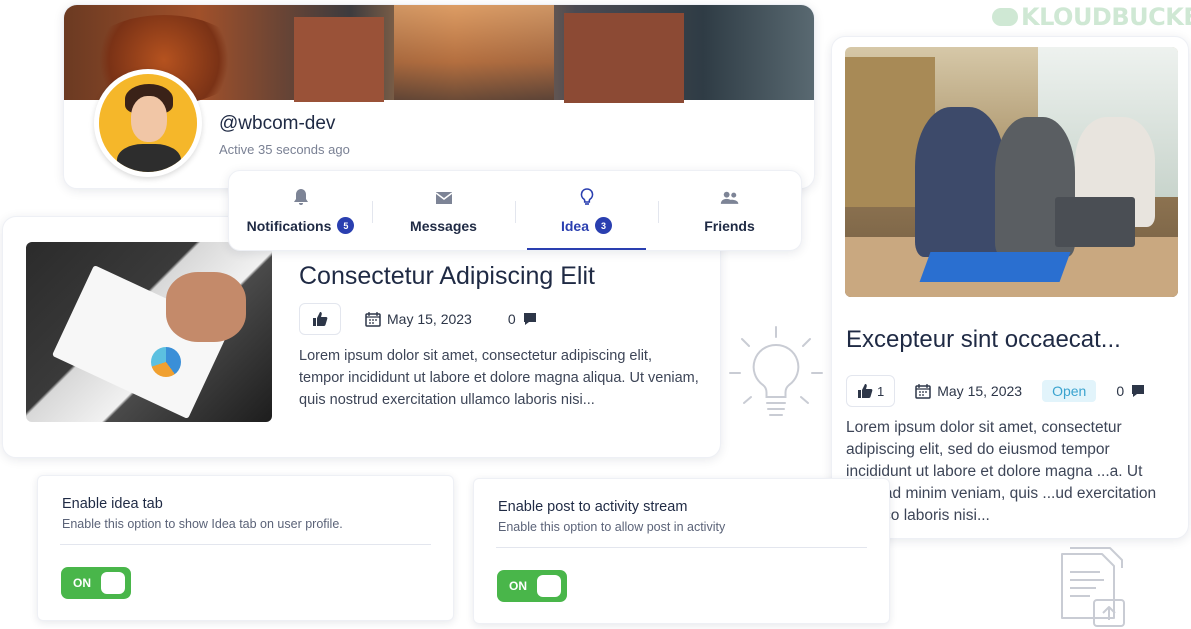 This screenshot has width=1191, height=629. Describe the element at coordinates (729, 210) in the screenshot. I see `tab-friends: Friends` at that location.